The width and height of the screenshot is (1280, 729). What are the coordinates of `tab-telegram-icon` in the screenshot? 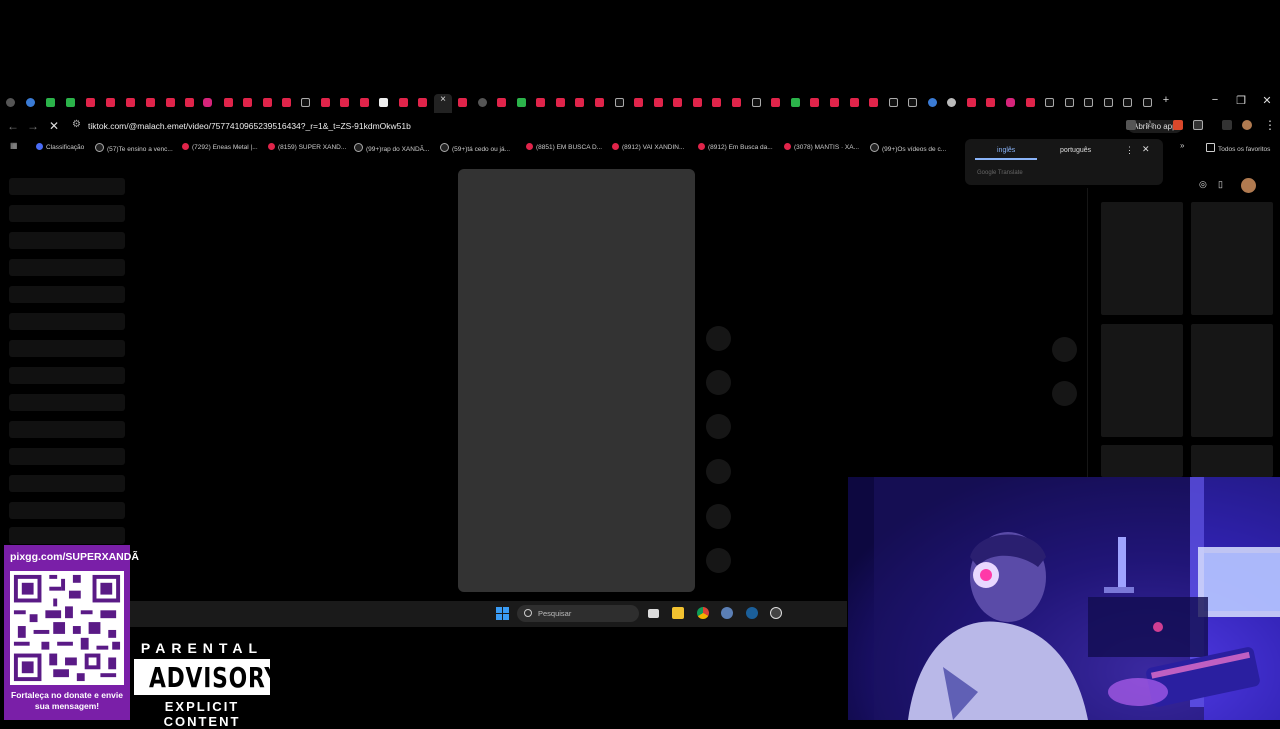 It's located at (932, 102).